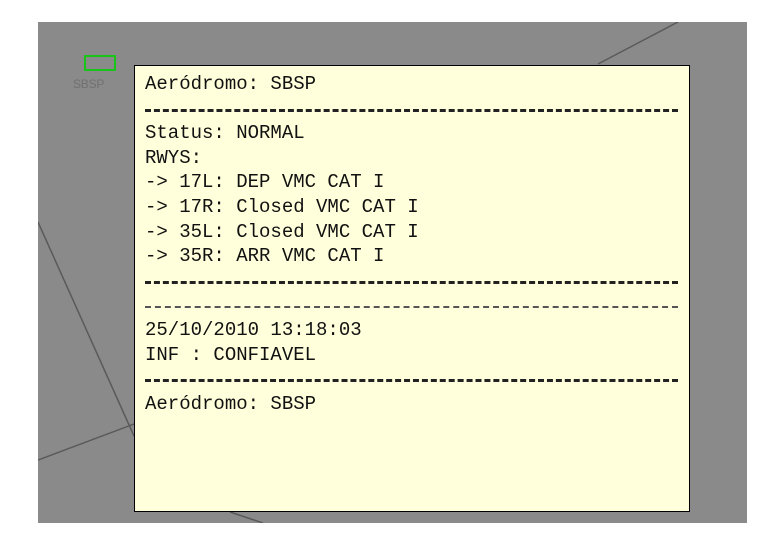  Describe the element at coordinates (282, 206) in the screenshot. I see `runway-line: -> 17R: Closed VMC CAT I` at that location.